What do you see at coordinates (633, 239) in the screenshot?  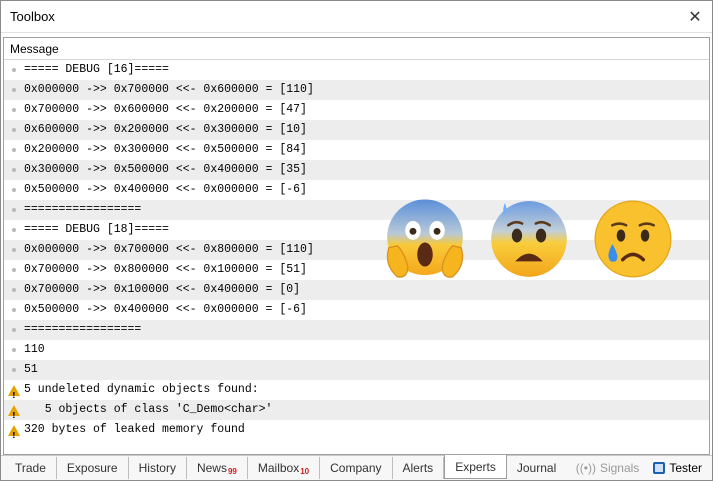 I see `crying-face-icon` at bounding box center [633, 239].